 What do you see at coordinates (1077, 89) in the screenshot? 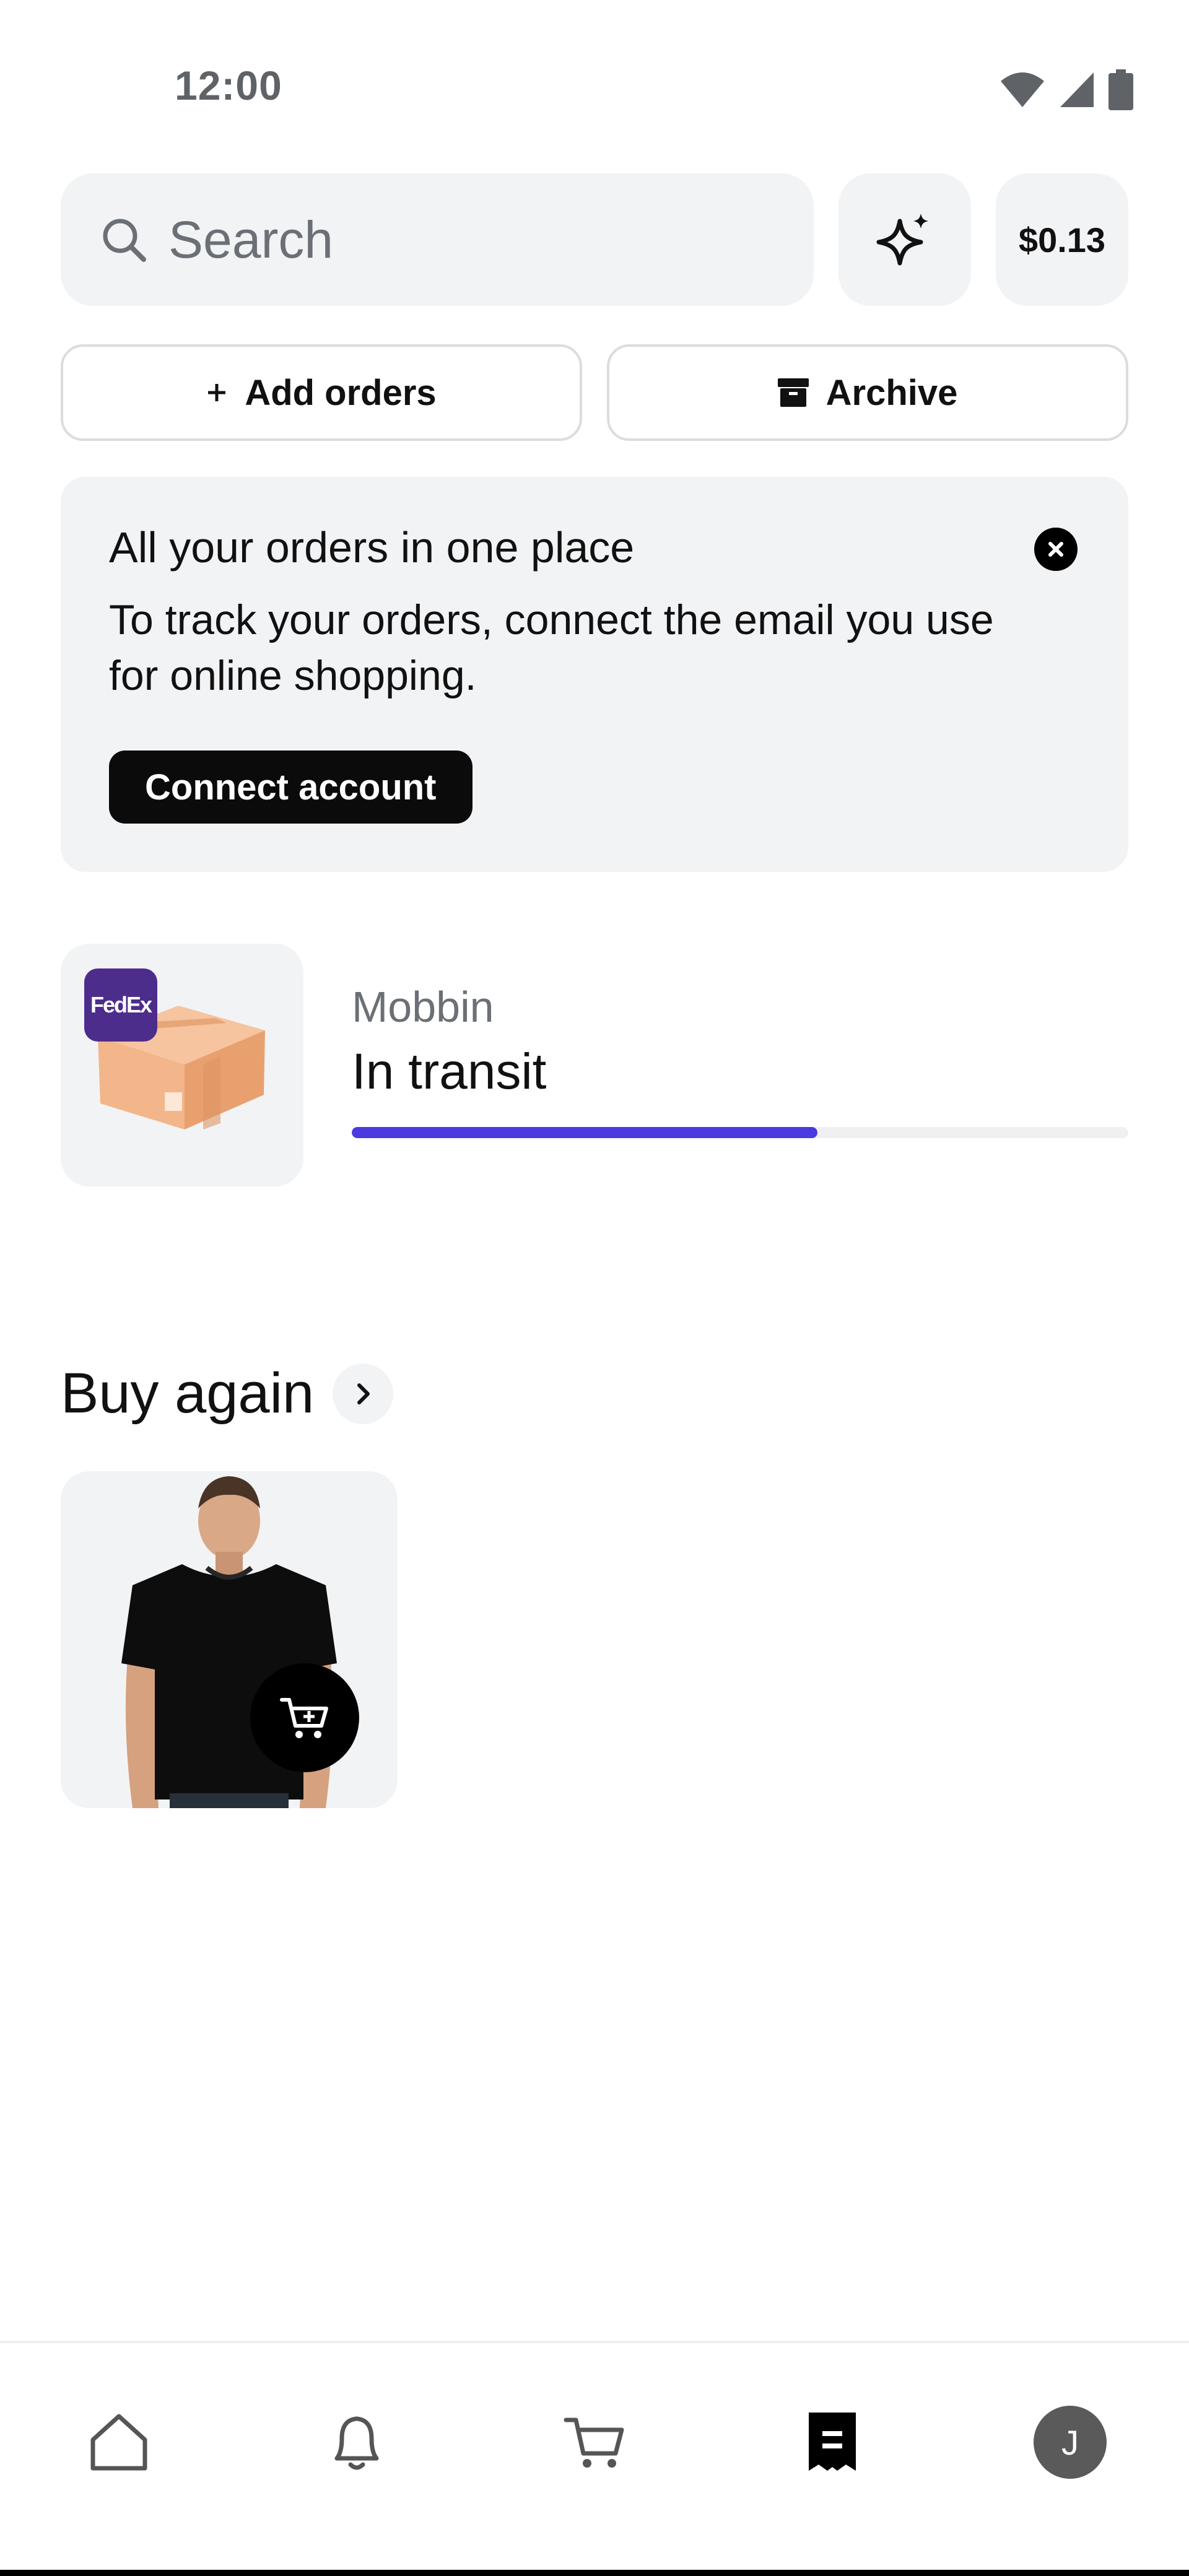
I see `cellular-icon` at bounding box center [1077, 89].